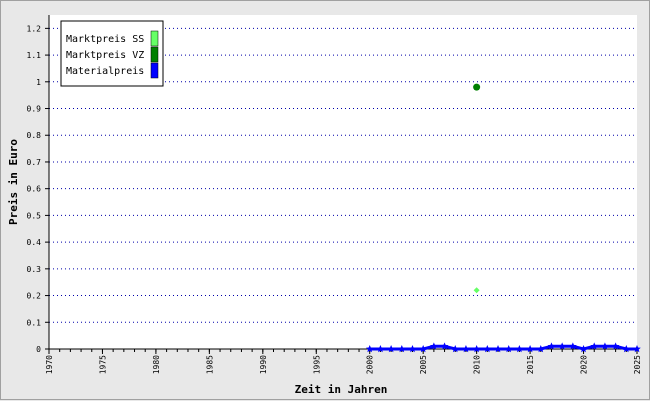  What do you see at coordinates (49, 364) in the screenshot?
I see `x-tick-label: 1970` at bounding box center [49, 364].